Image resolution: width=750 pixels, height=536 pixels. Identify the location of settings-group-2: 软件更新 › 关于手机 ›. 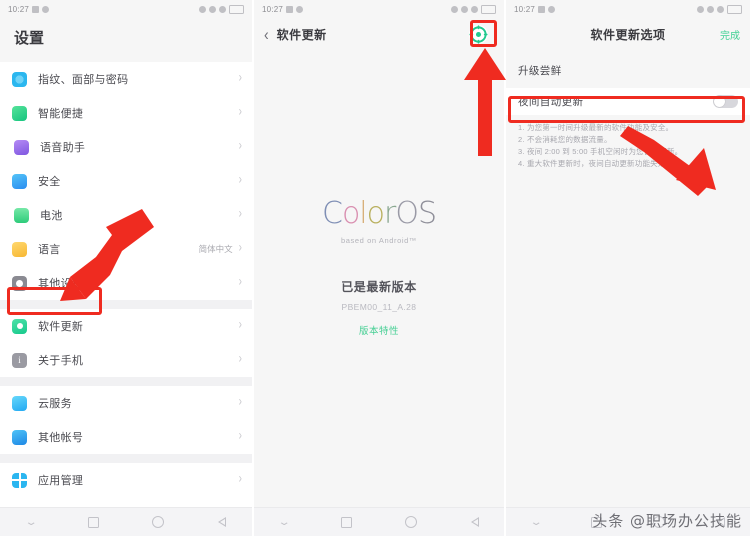
(126, 343).